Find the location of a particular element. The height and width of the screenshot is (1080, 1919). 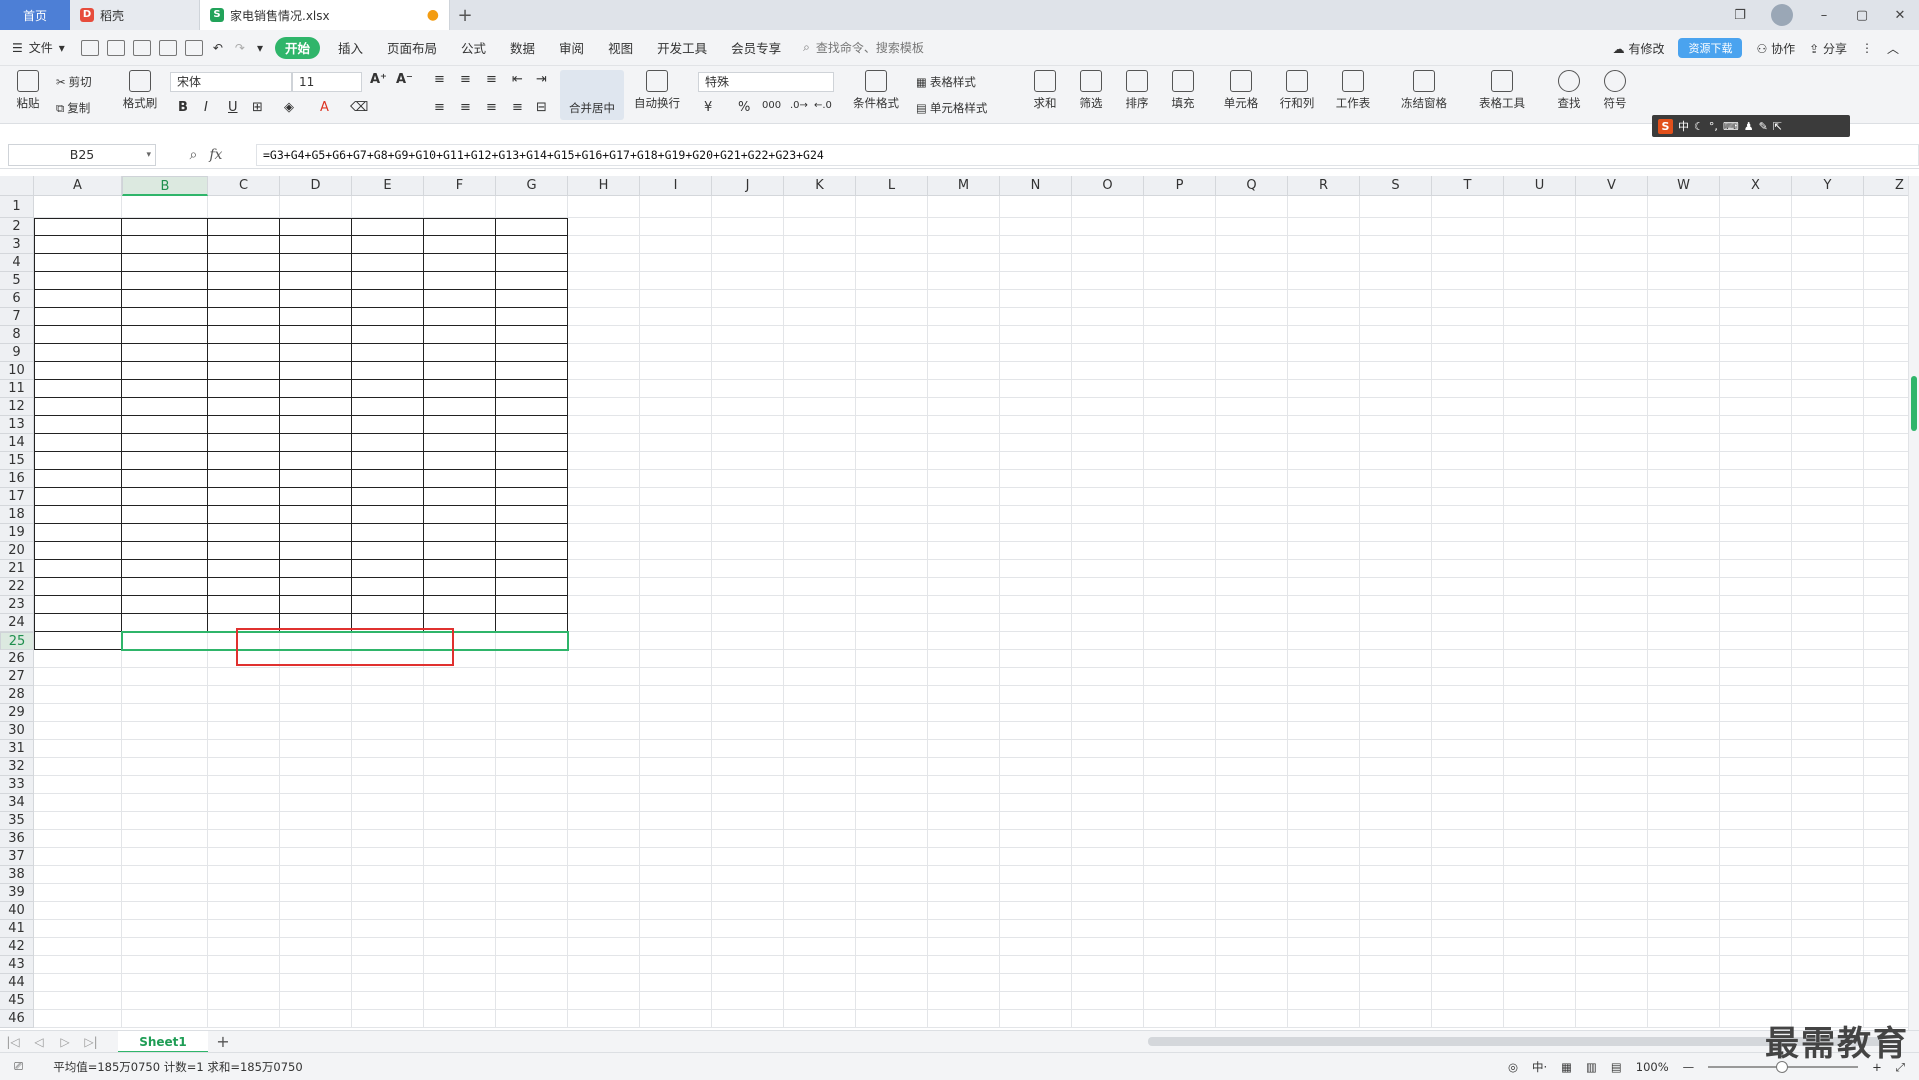

paste-button: 粘贴 is located at coordinates (28, 90).